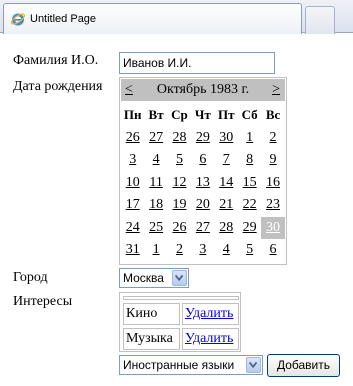 The image size is (353, 386). What do you see at coordinates (226, 138) in the screenshot?
I see `calendar-day: 30` at bounding box center [226, 138].